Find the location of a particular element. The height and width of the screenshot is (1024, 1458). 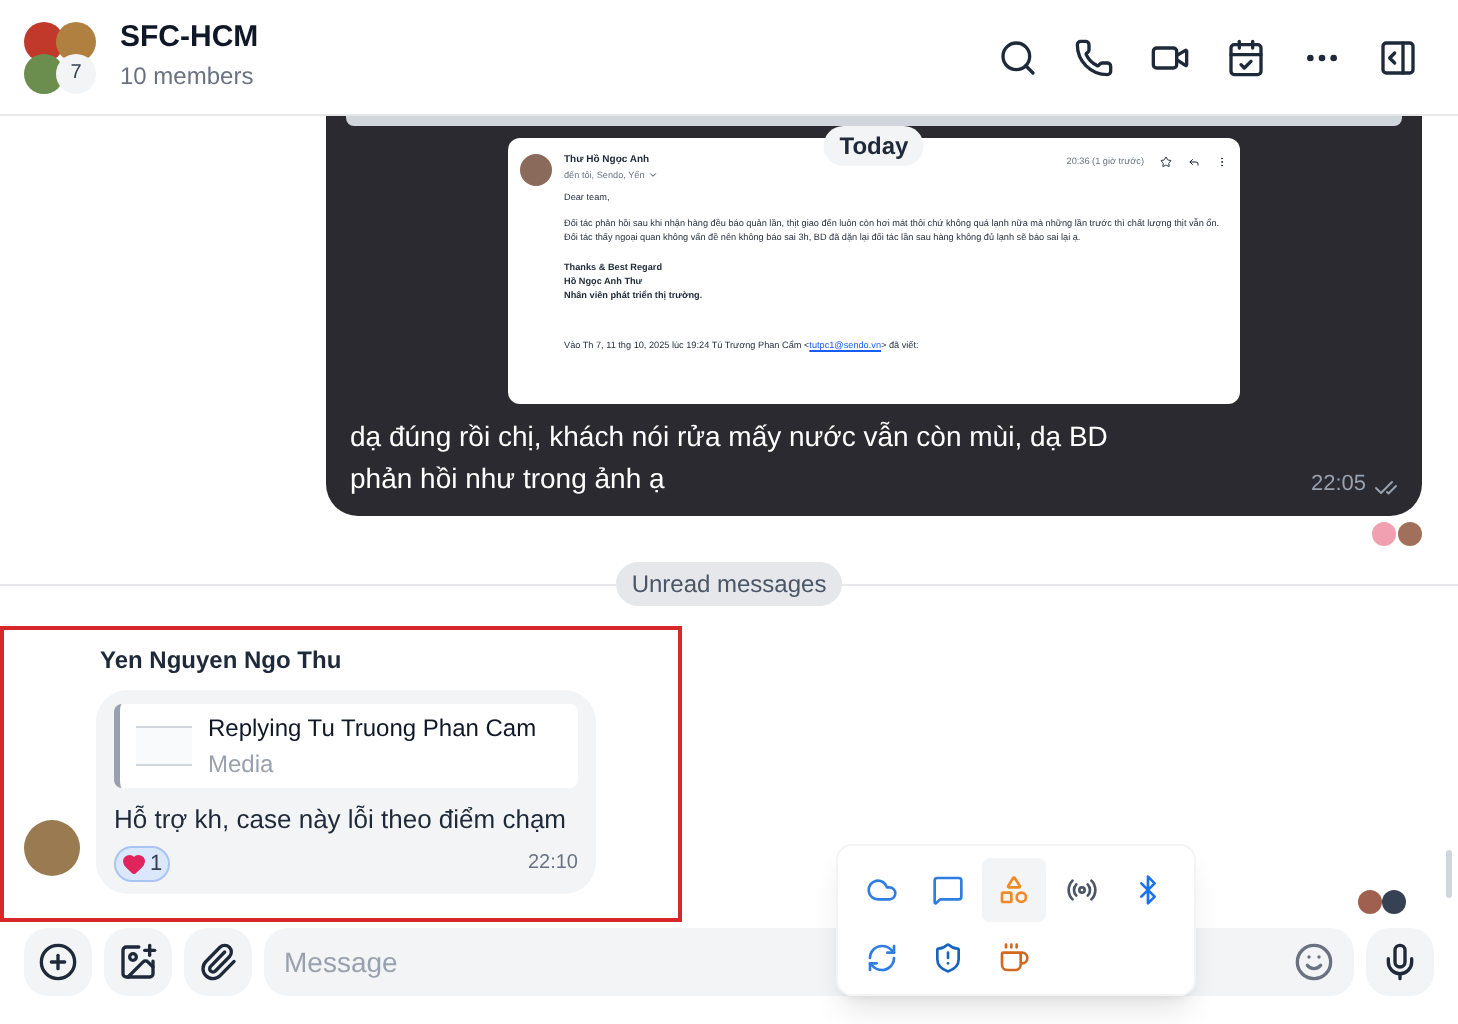

reply-preview: Replying Tu Truong Phan Cam Media is located at coordinates (346, 746).